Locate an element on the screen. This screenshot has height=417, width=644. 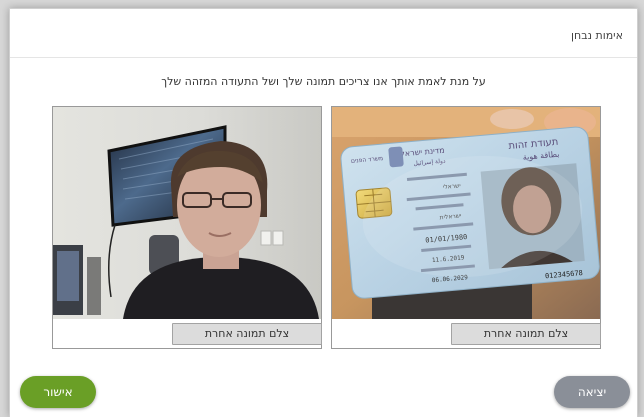
dialog-header: אימות נבחן is located at coordinates (323, 33).